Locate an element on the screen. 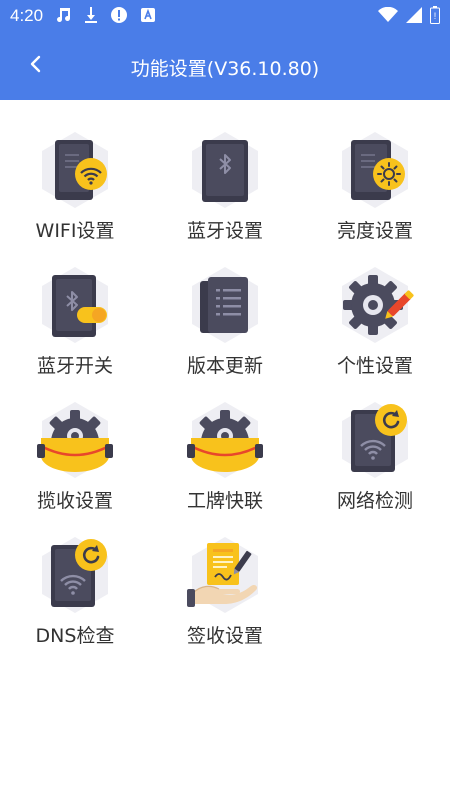  menu-item-signoff-settings: 签收设置 is located at coordinates (225, 600).